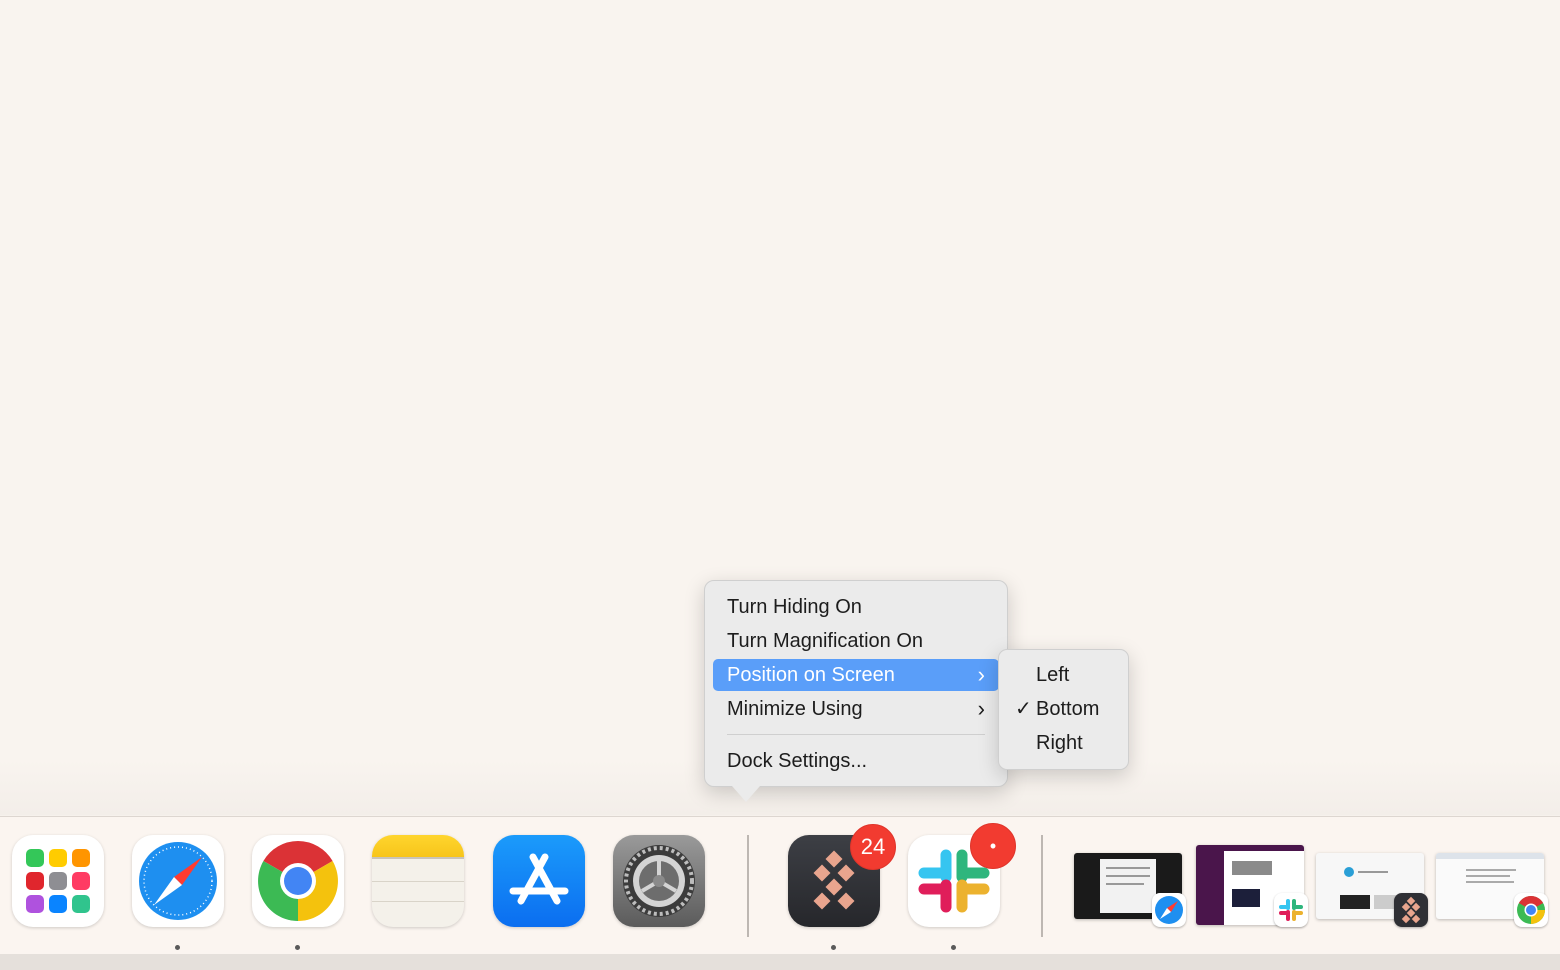 This screenshot has width=1560, height=970. I want to click on submenu-item-label: Right, so click(1059, 743).